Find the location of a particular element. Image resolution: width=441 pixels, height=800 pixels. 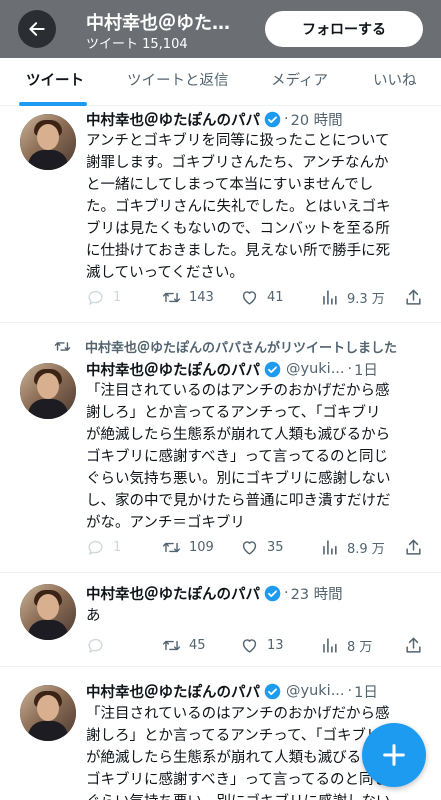

tab-likes: いいね is located at coordinates (395, 82).